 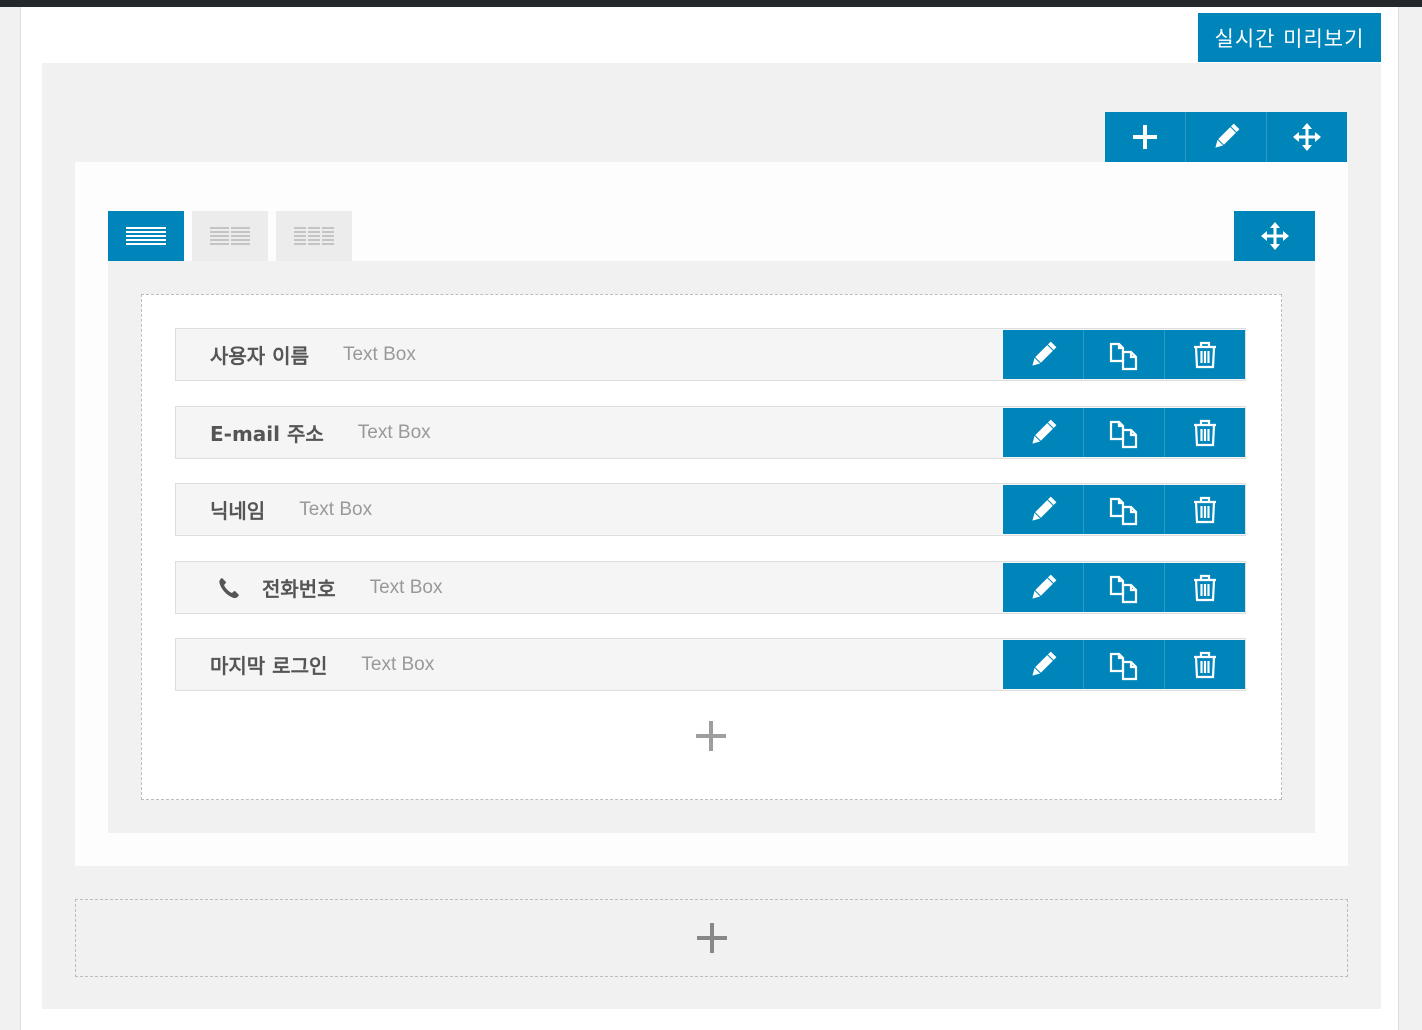 I want to click on add-element-button, so click(x=711, y=736).